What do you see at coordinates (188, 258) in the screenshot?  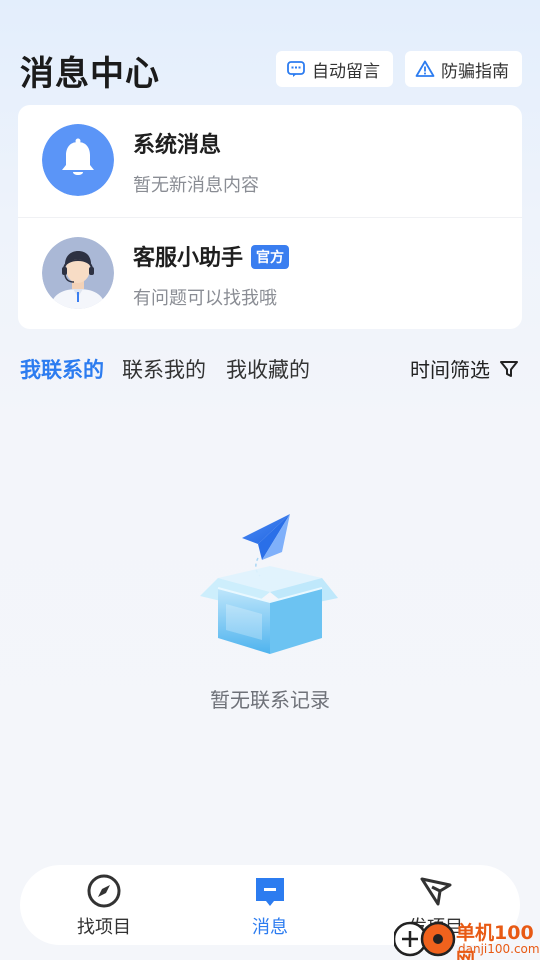 I see `customer-service-name: 客服小助手` at bounding box center [188, 258].